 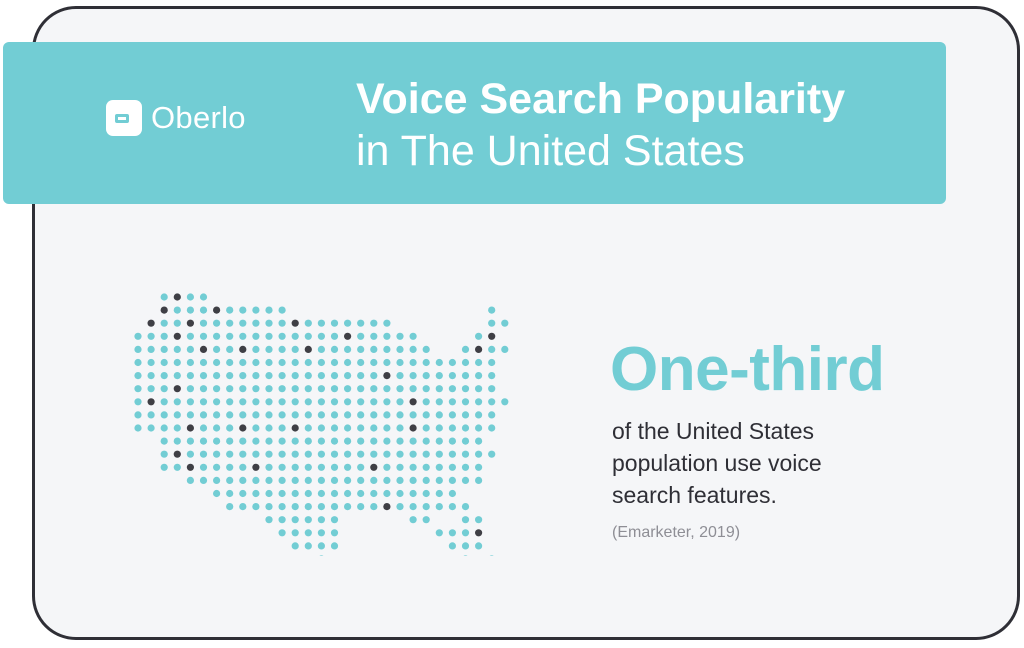 I want to click on brand-logo: Oberlo, so click(x=176, y=118).